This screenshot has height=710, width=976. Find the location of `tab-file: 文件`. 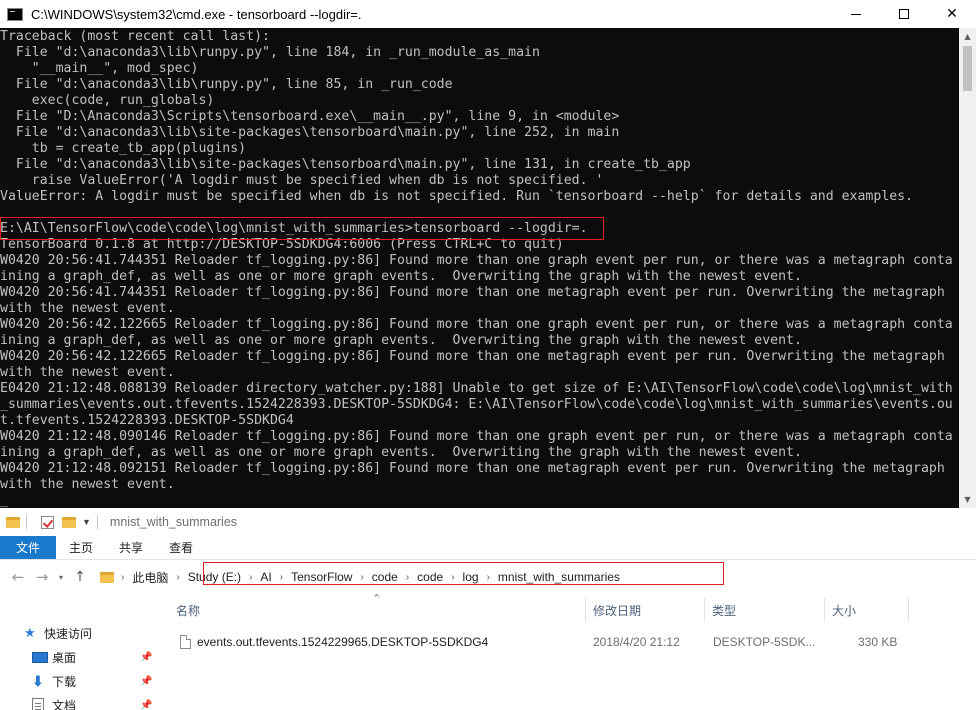

tab-file: 文件 is located at coordinates (28, 547).